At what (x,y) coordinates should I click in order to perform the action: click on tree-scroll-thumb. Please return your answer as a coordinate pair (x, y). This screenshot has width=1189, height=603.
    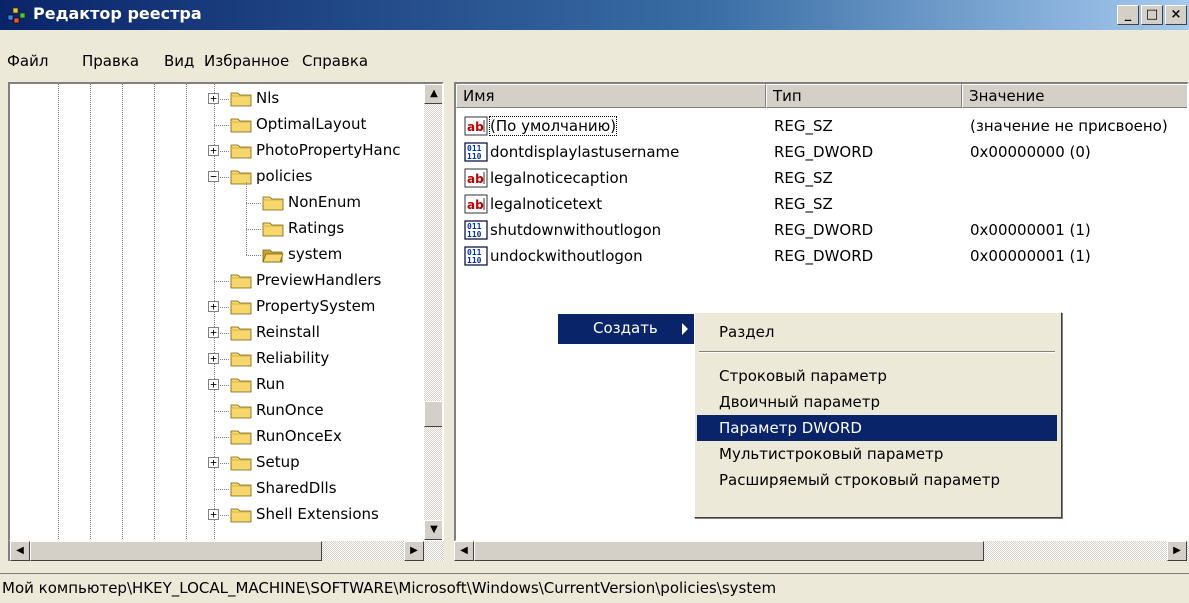
    Looking at the image, I should click on (433, 414).